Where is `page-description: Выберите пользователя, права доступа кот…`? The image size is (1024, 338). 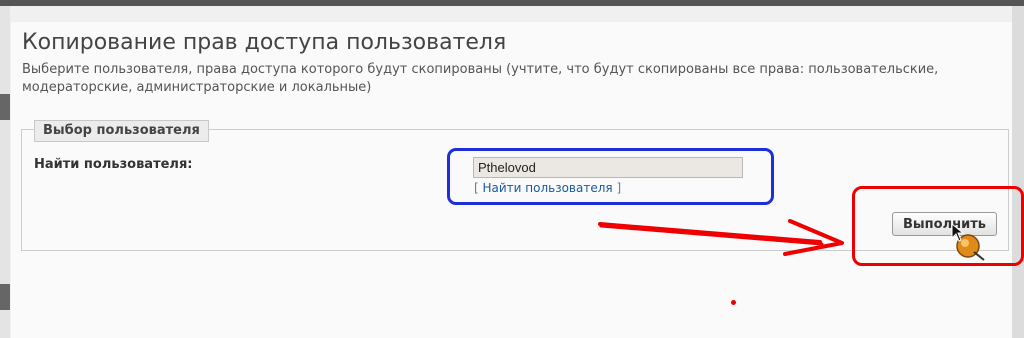
page-description: Выберите пользователя, права доступа кот… is located at coordinates (480, 78).